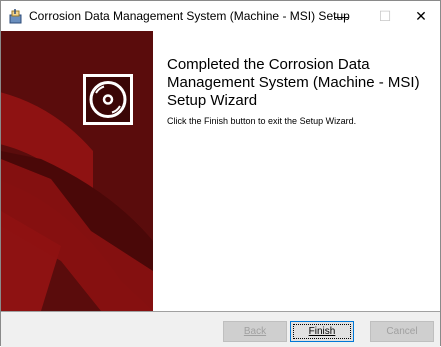 Image resolution: width=441 pixels, height=347 pixels. What do you see at coordinates (420, 16) in the screenshot?
I see `close-button: ✕` at bounding box center [420, 16].